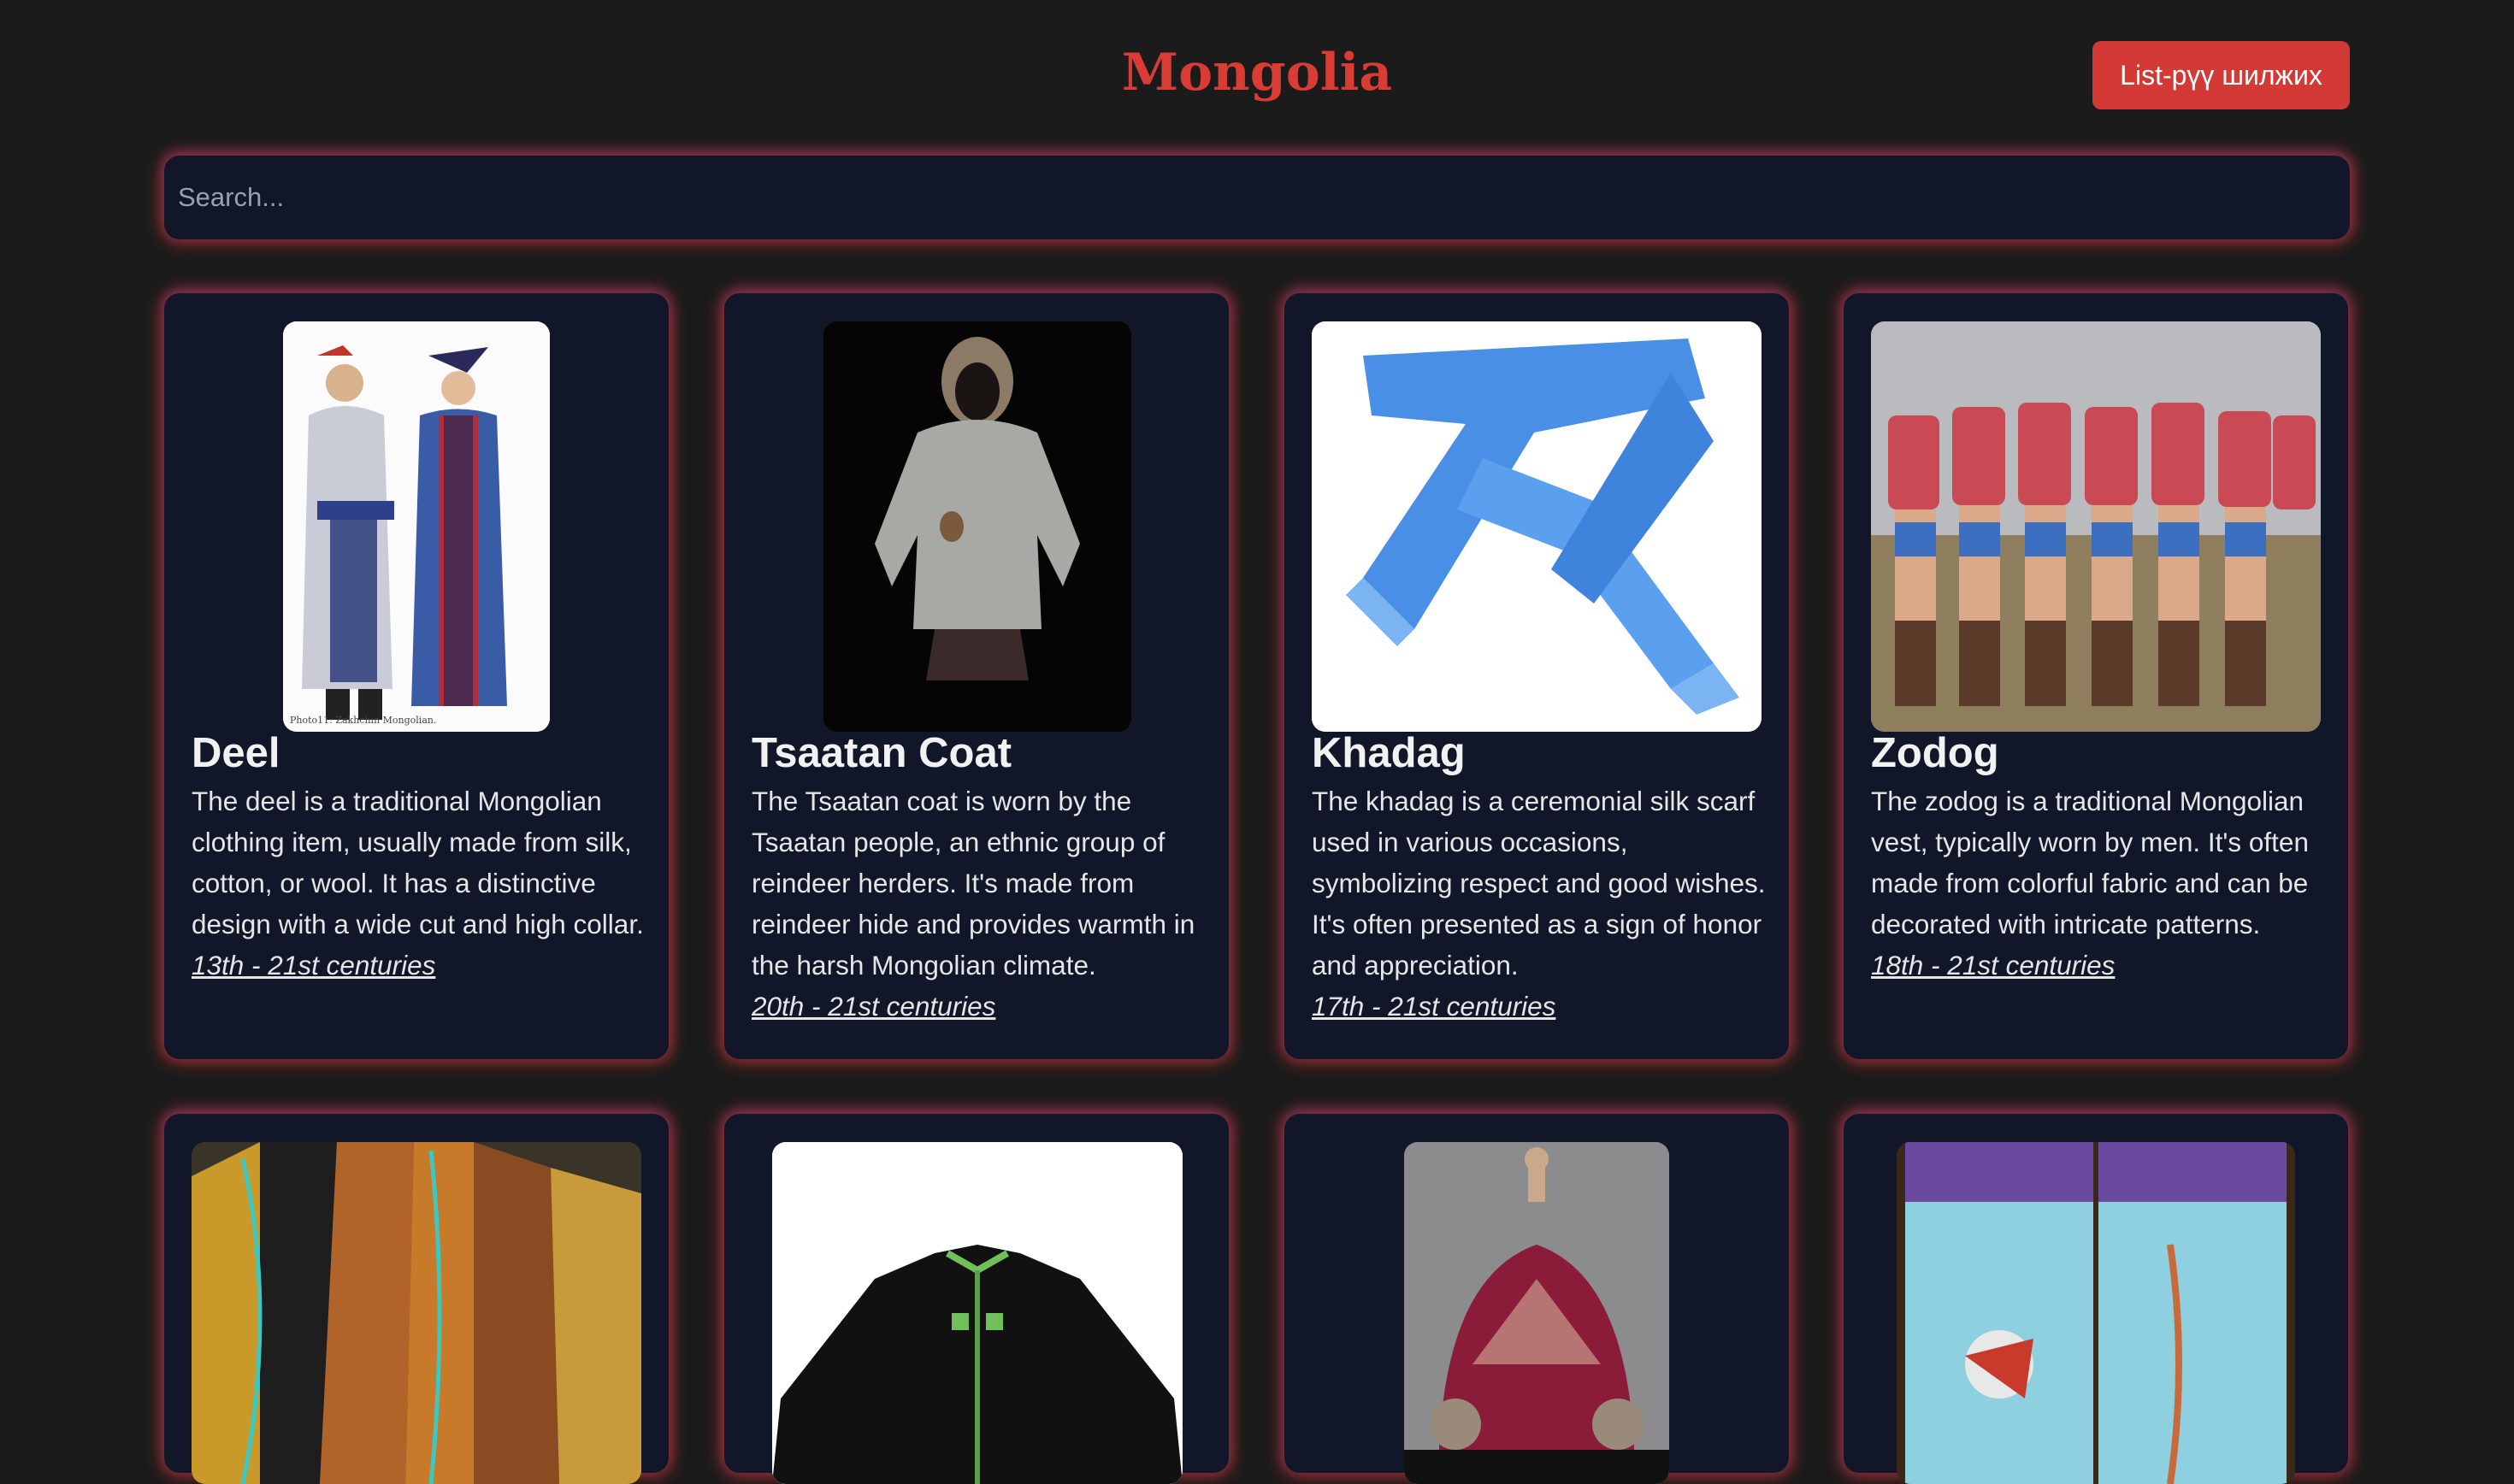 The width and height of the screenshot is (2514, 1484). Describe the element at coordinates (2096, 526) in the screenshot. I see `zodog-image` at that location.